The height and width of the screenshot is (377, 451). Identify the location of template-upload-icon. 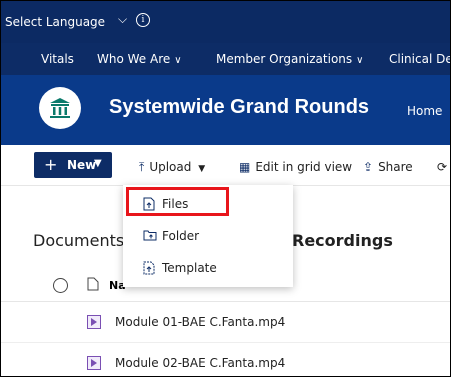
(149, 268).